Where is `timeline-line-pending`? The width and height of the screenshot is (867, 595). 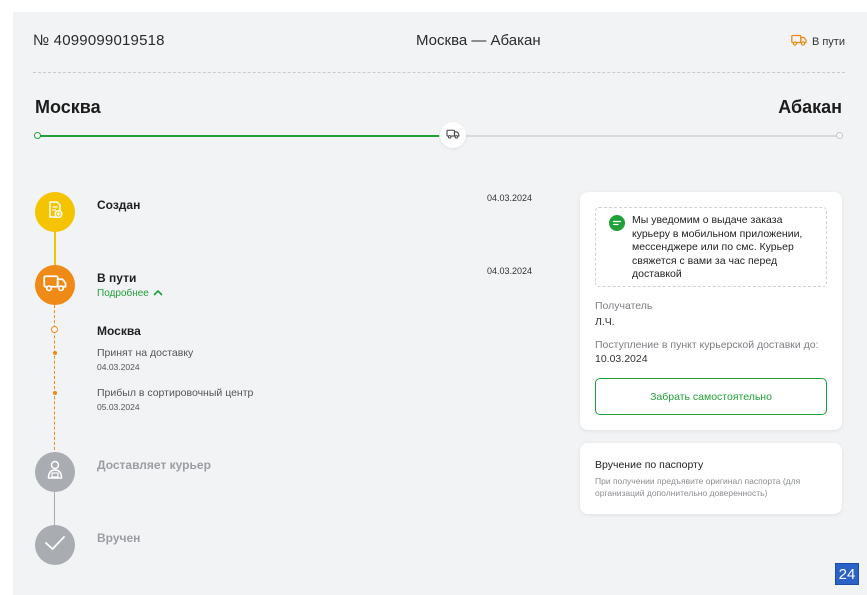
timeline-line-pending is located at coordinates (54, 509).